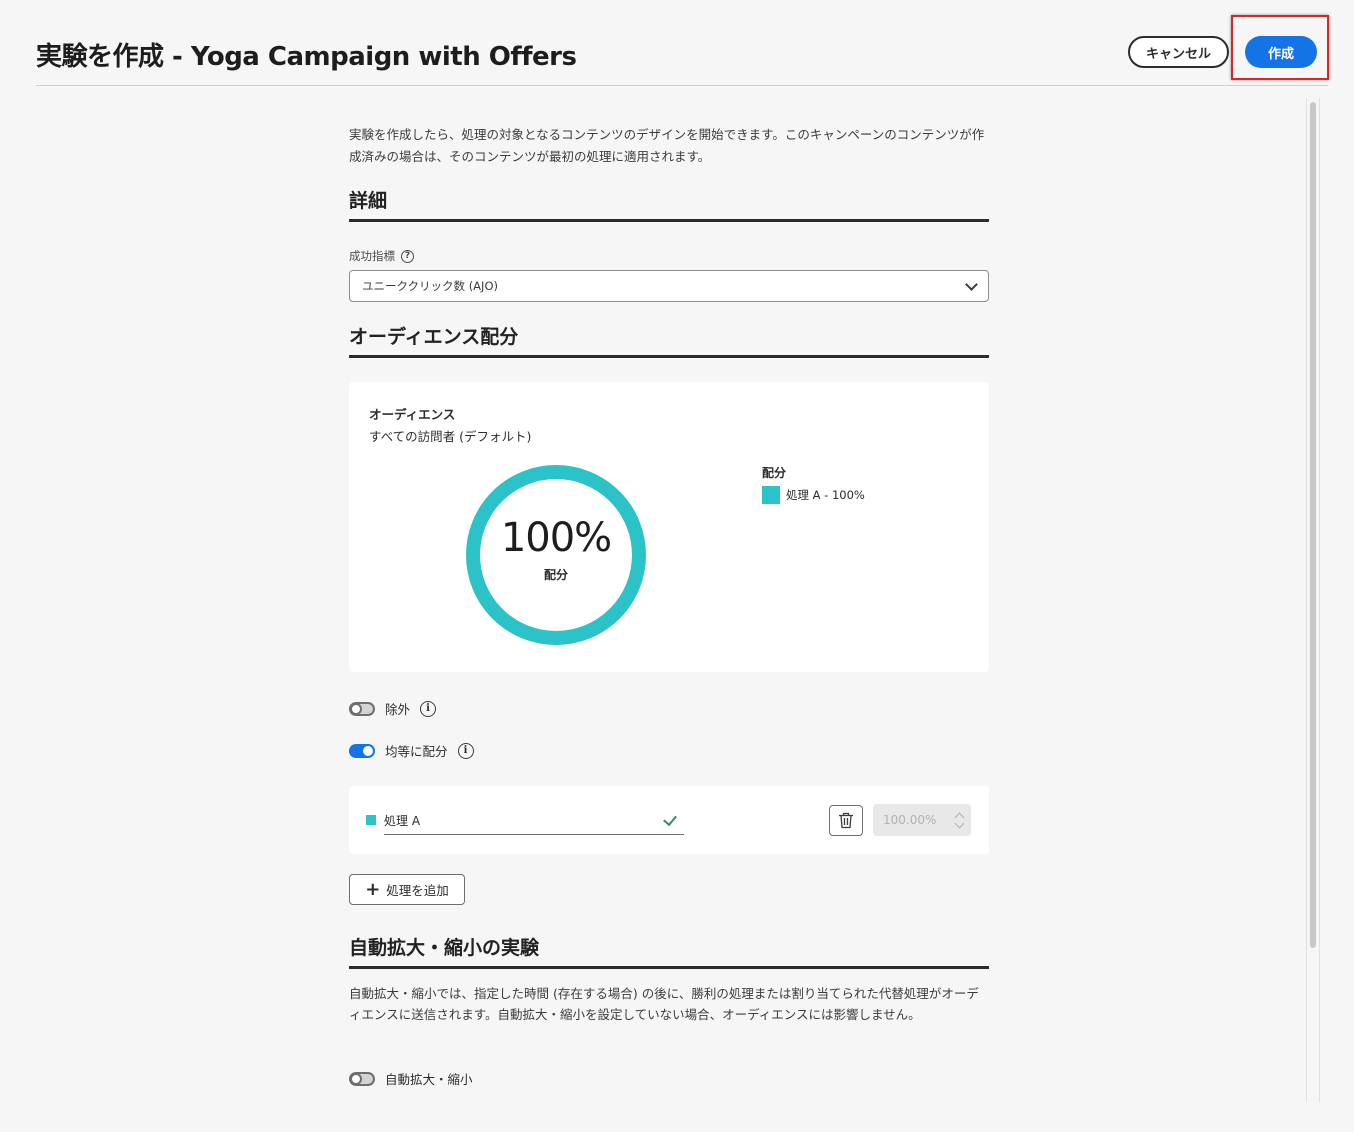 This screenshot has width=1354, height=1132. What do you see at coordinates (417, 890) in the screenshot?
I see `add-treatment-label: 処理を追加` at bounding box center [417, 890].